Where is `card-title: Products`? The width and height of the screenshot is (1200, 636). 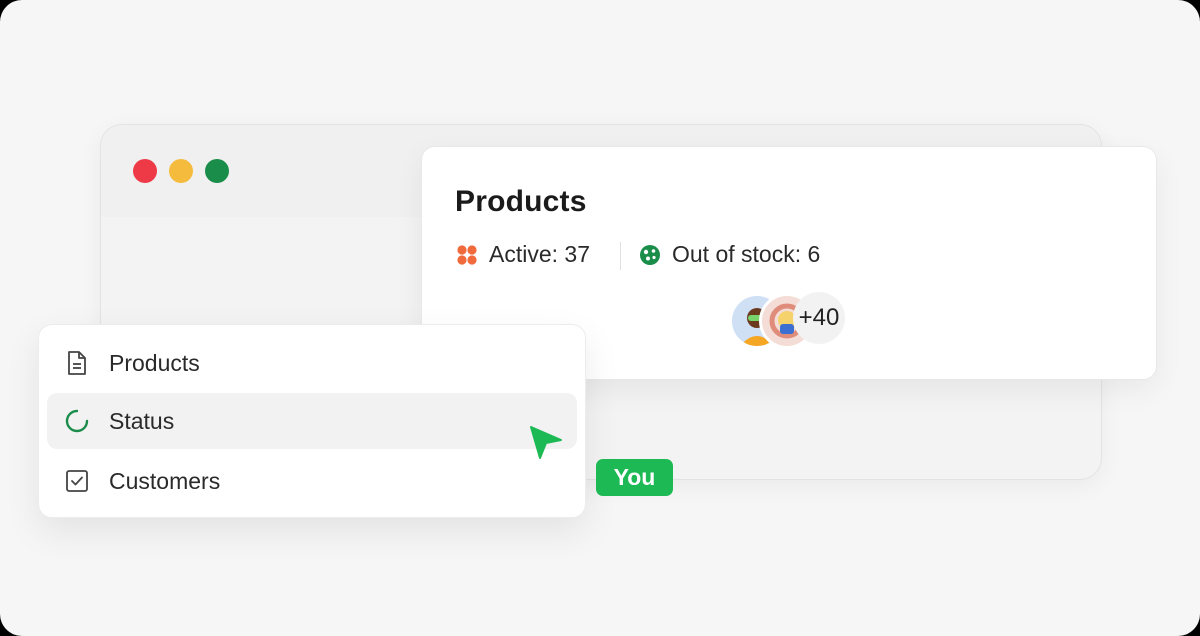 card-title: Products is located at coordinates (521, 201).